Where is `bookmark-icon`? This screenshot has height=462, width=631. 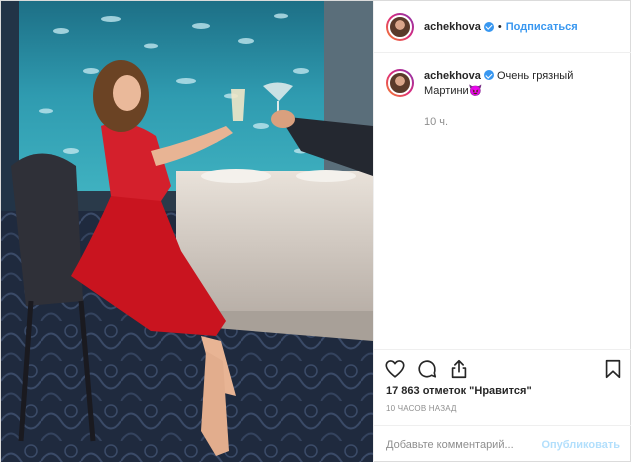
bookmark-icon is located at coordinates (613, 369).